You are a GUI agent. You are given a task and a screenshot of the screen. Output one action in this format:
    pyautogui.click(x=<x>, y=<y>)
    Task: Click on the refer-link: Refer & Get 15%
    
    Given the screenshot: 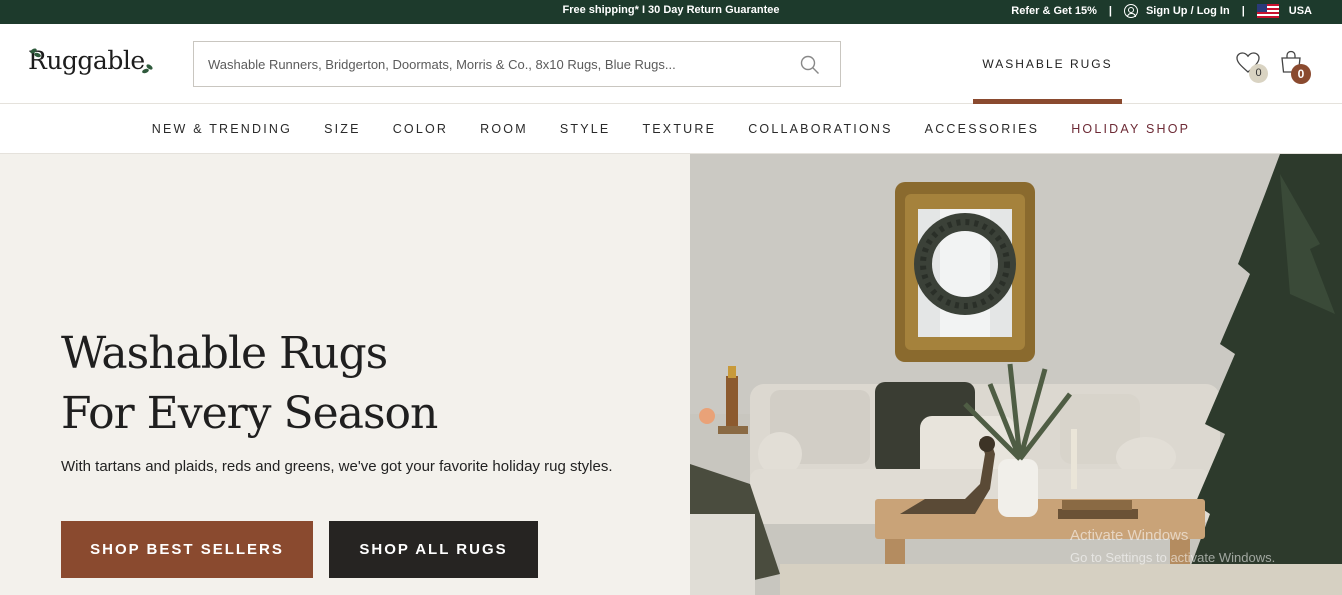 What is the action you would take?
    pyautogui.click(x=1054, y=11)
    